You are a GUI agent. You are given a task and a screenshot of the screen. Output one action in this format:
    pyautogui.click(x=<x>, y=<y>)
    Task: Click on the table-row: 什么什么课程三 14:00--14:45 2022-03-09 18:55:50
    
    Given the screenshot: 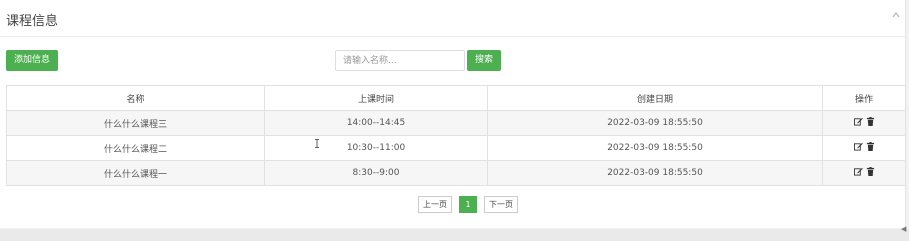 What is the action you would take?
    pyautogui.click(x=456, y=123)
    